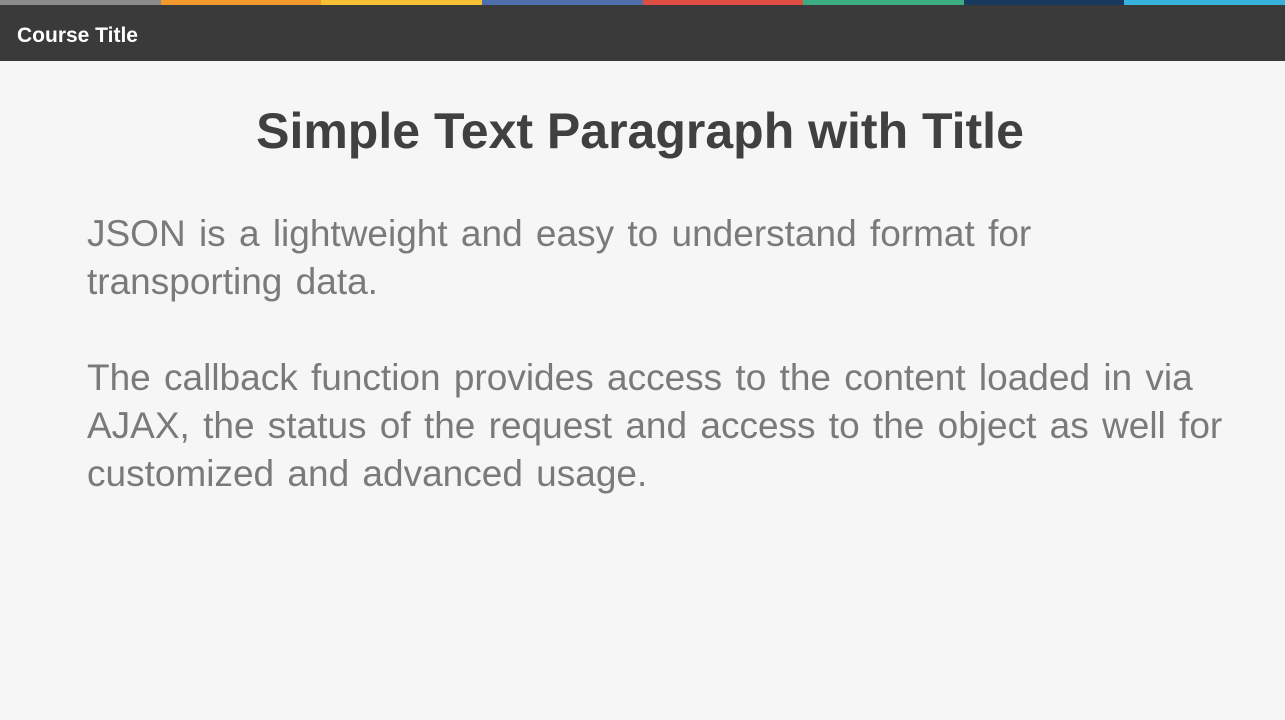  Describe the element at coordinates (640, 131) in the screenshot. I see `slide-title: Simple Text Paragraph with Title` at that location.